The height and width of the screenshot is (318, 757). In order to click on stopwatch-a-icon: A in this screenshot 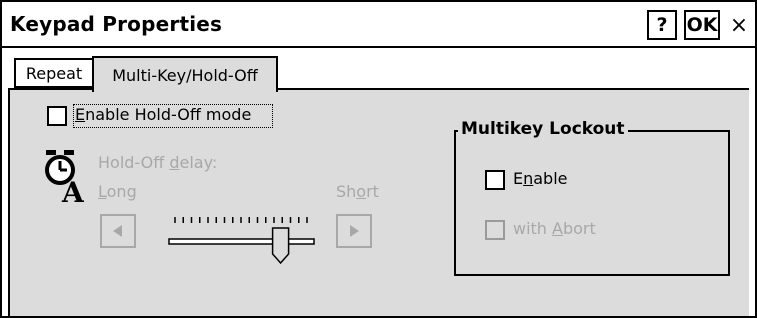, I will do `click(65, 177)`.